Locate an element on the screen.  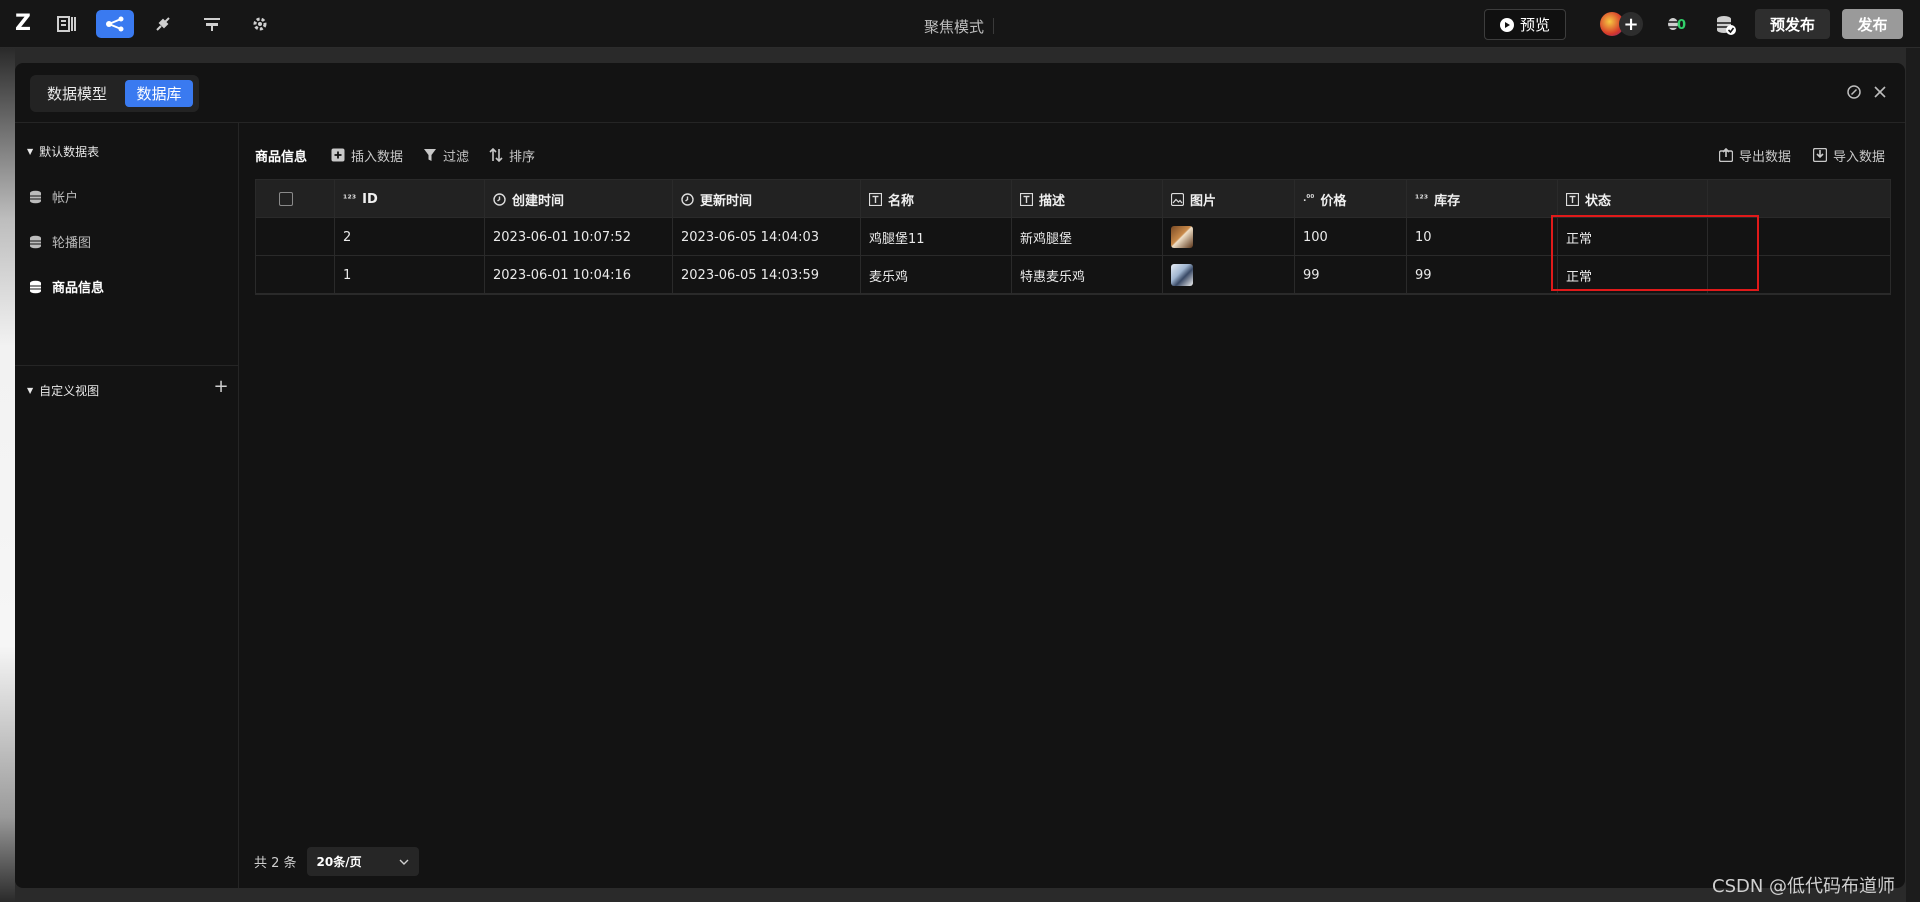
add-collaborator-icon: + is located at coordinates (1631, 24).